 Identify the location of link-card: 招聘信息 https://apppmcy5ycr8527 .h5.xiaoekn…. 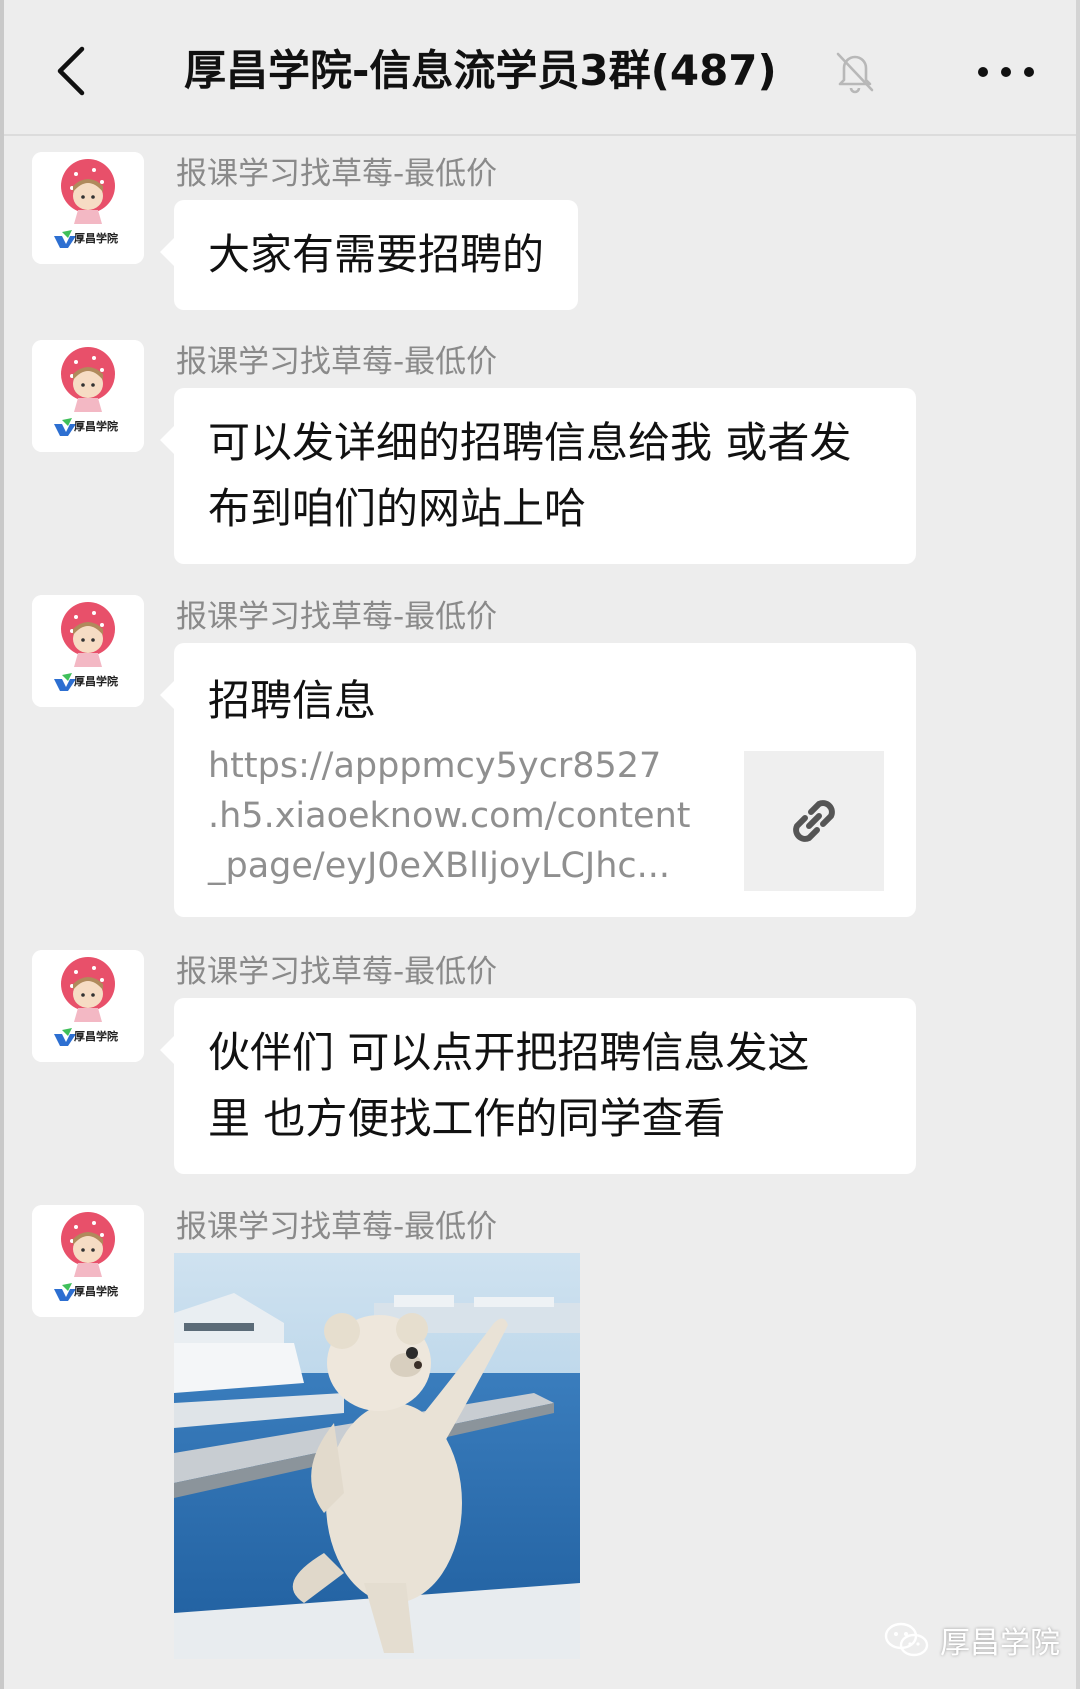
(538, 780).